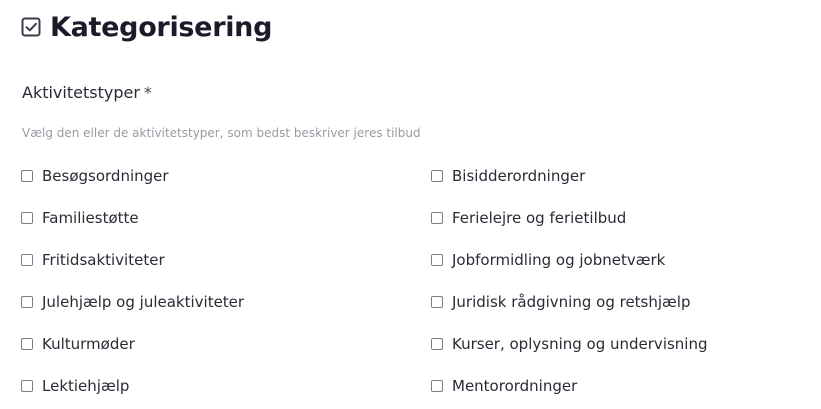 This screenshot has width=821, height=409. Describe the element at coordinates (515, 386) in the screenshot. I see `option-label: Mentorordninger` at that location.